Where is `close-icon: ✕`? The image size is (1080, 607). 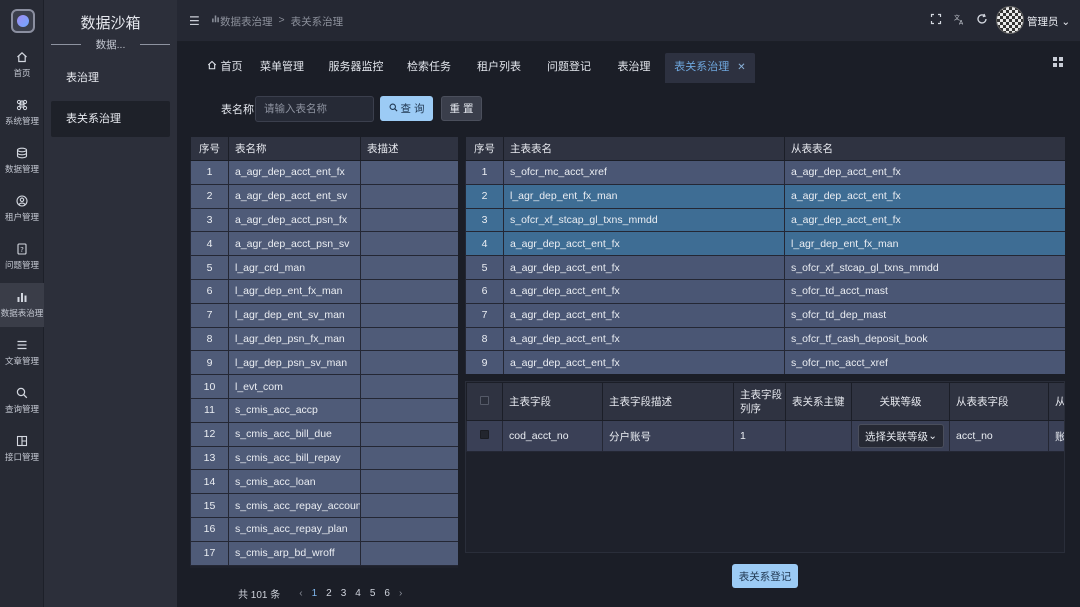 close-icon: ✕ is located at coordinates (741, 67).